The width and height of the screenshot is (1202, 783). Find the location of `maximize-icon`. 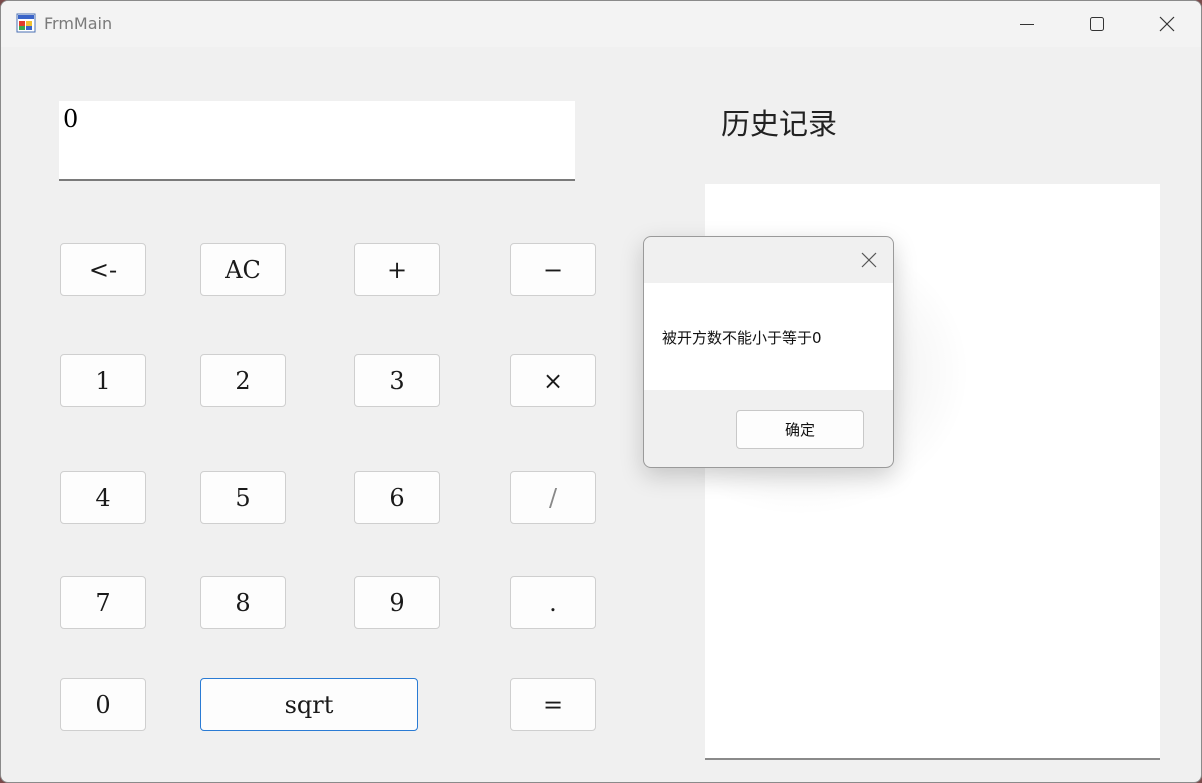

maximize-icon is located at coordinates (1097, 24).